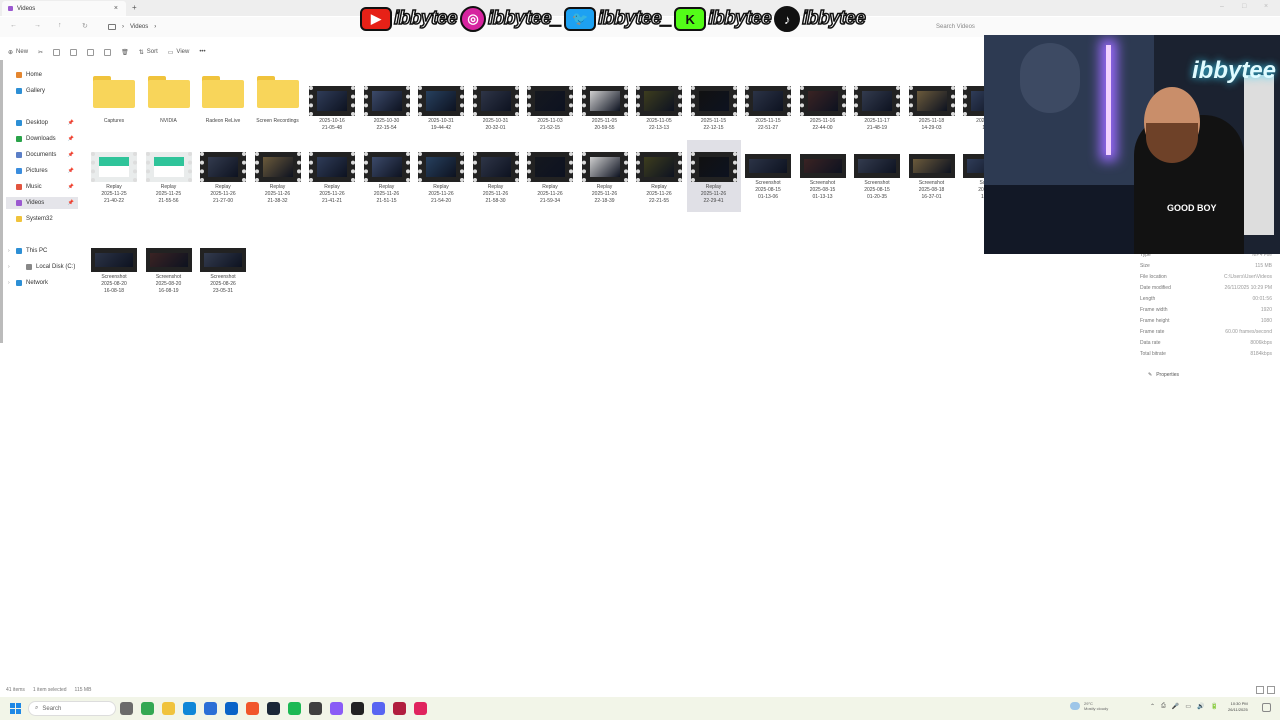  I want to click on sidebar-item-network: › Network, so click(42, 283).